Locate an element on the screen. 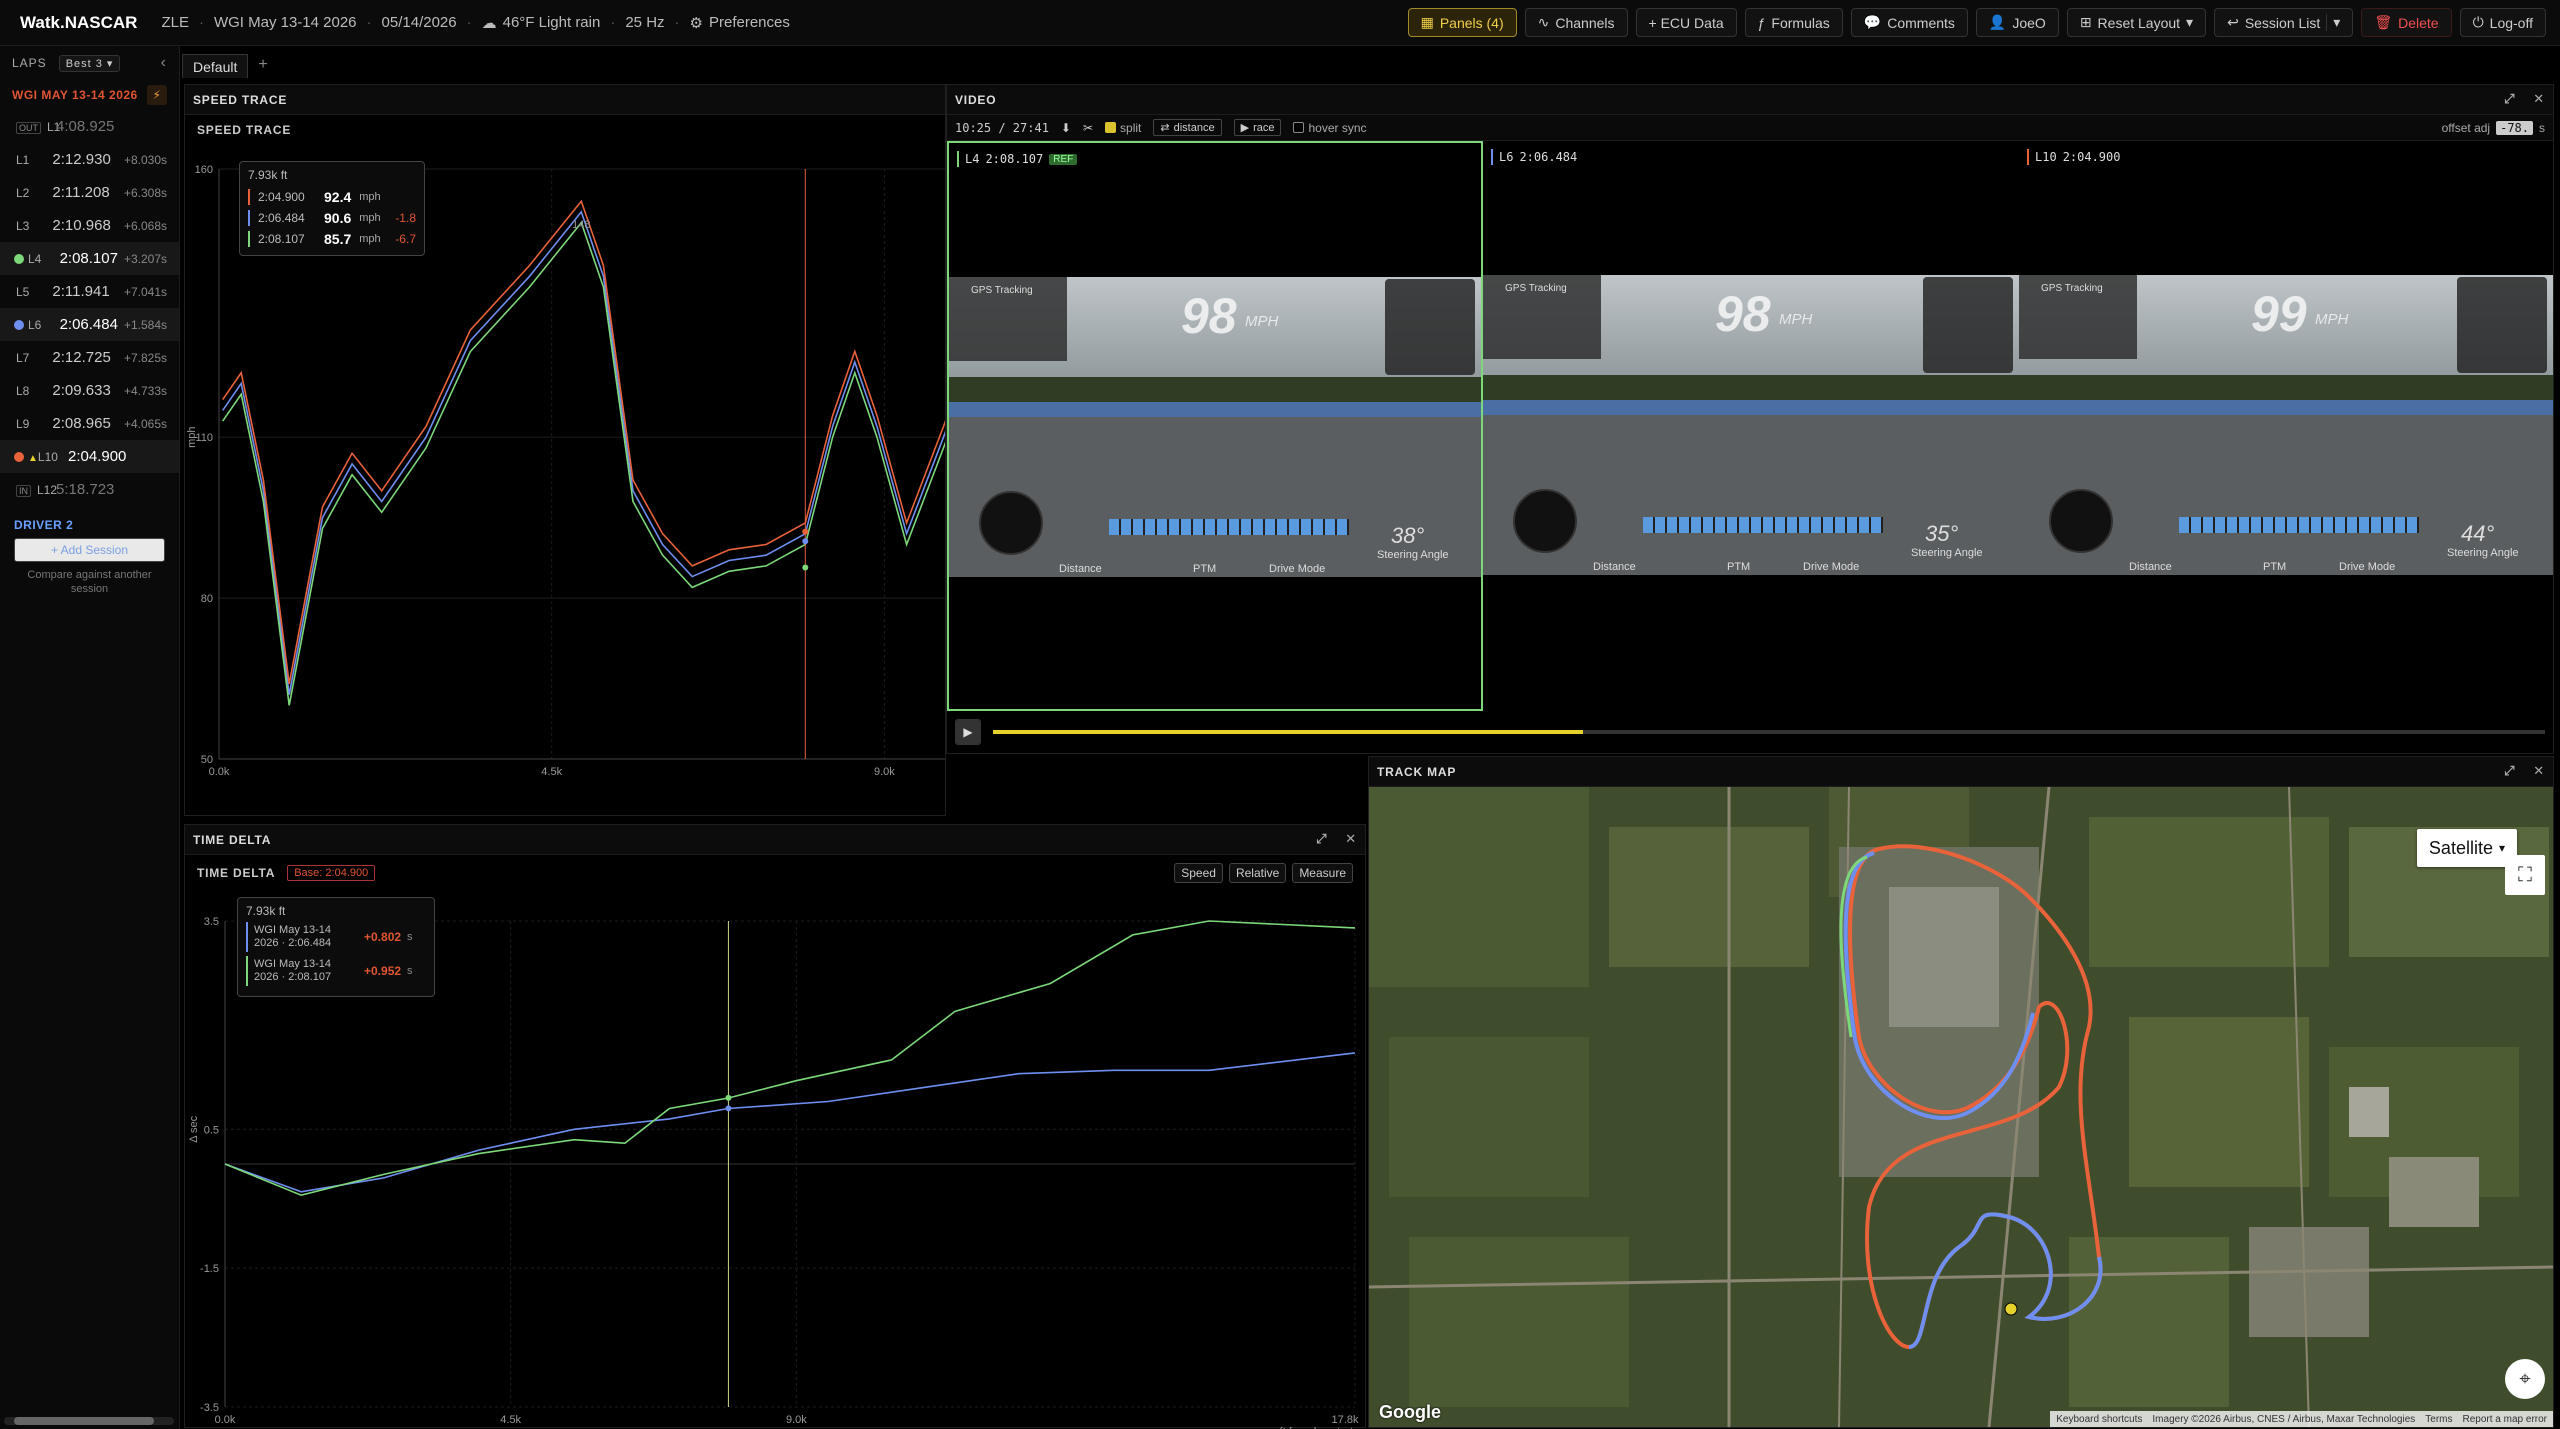 This screenshot has width=2560, height=1429. fullscreen-icon: ⛶ is located at coordinates (2525, 875).